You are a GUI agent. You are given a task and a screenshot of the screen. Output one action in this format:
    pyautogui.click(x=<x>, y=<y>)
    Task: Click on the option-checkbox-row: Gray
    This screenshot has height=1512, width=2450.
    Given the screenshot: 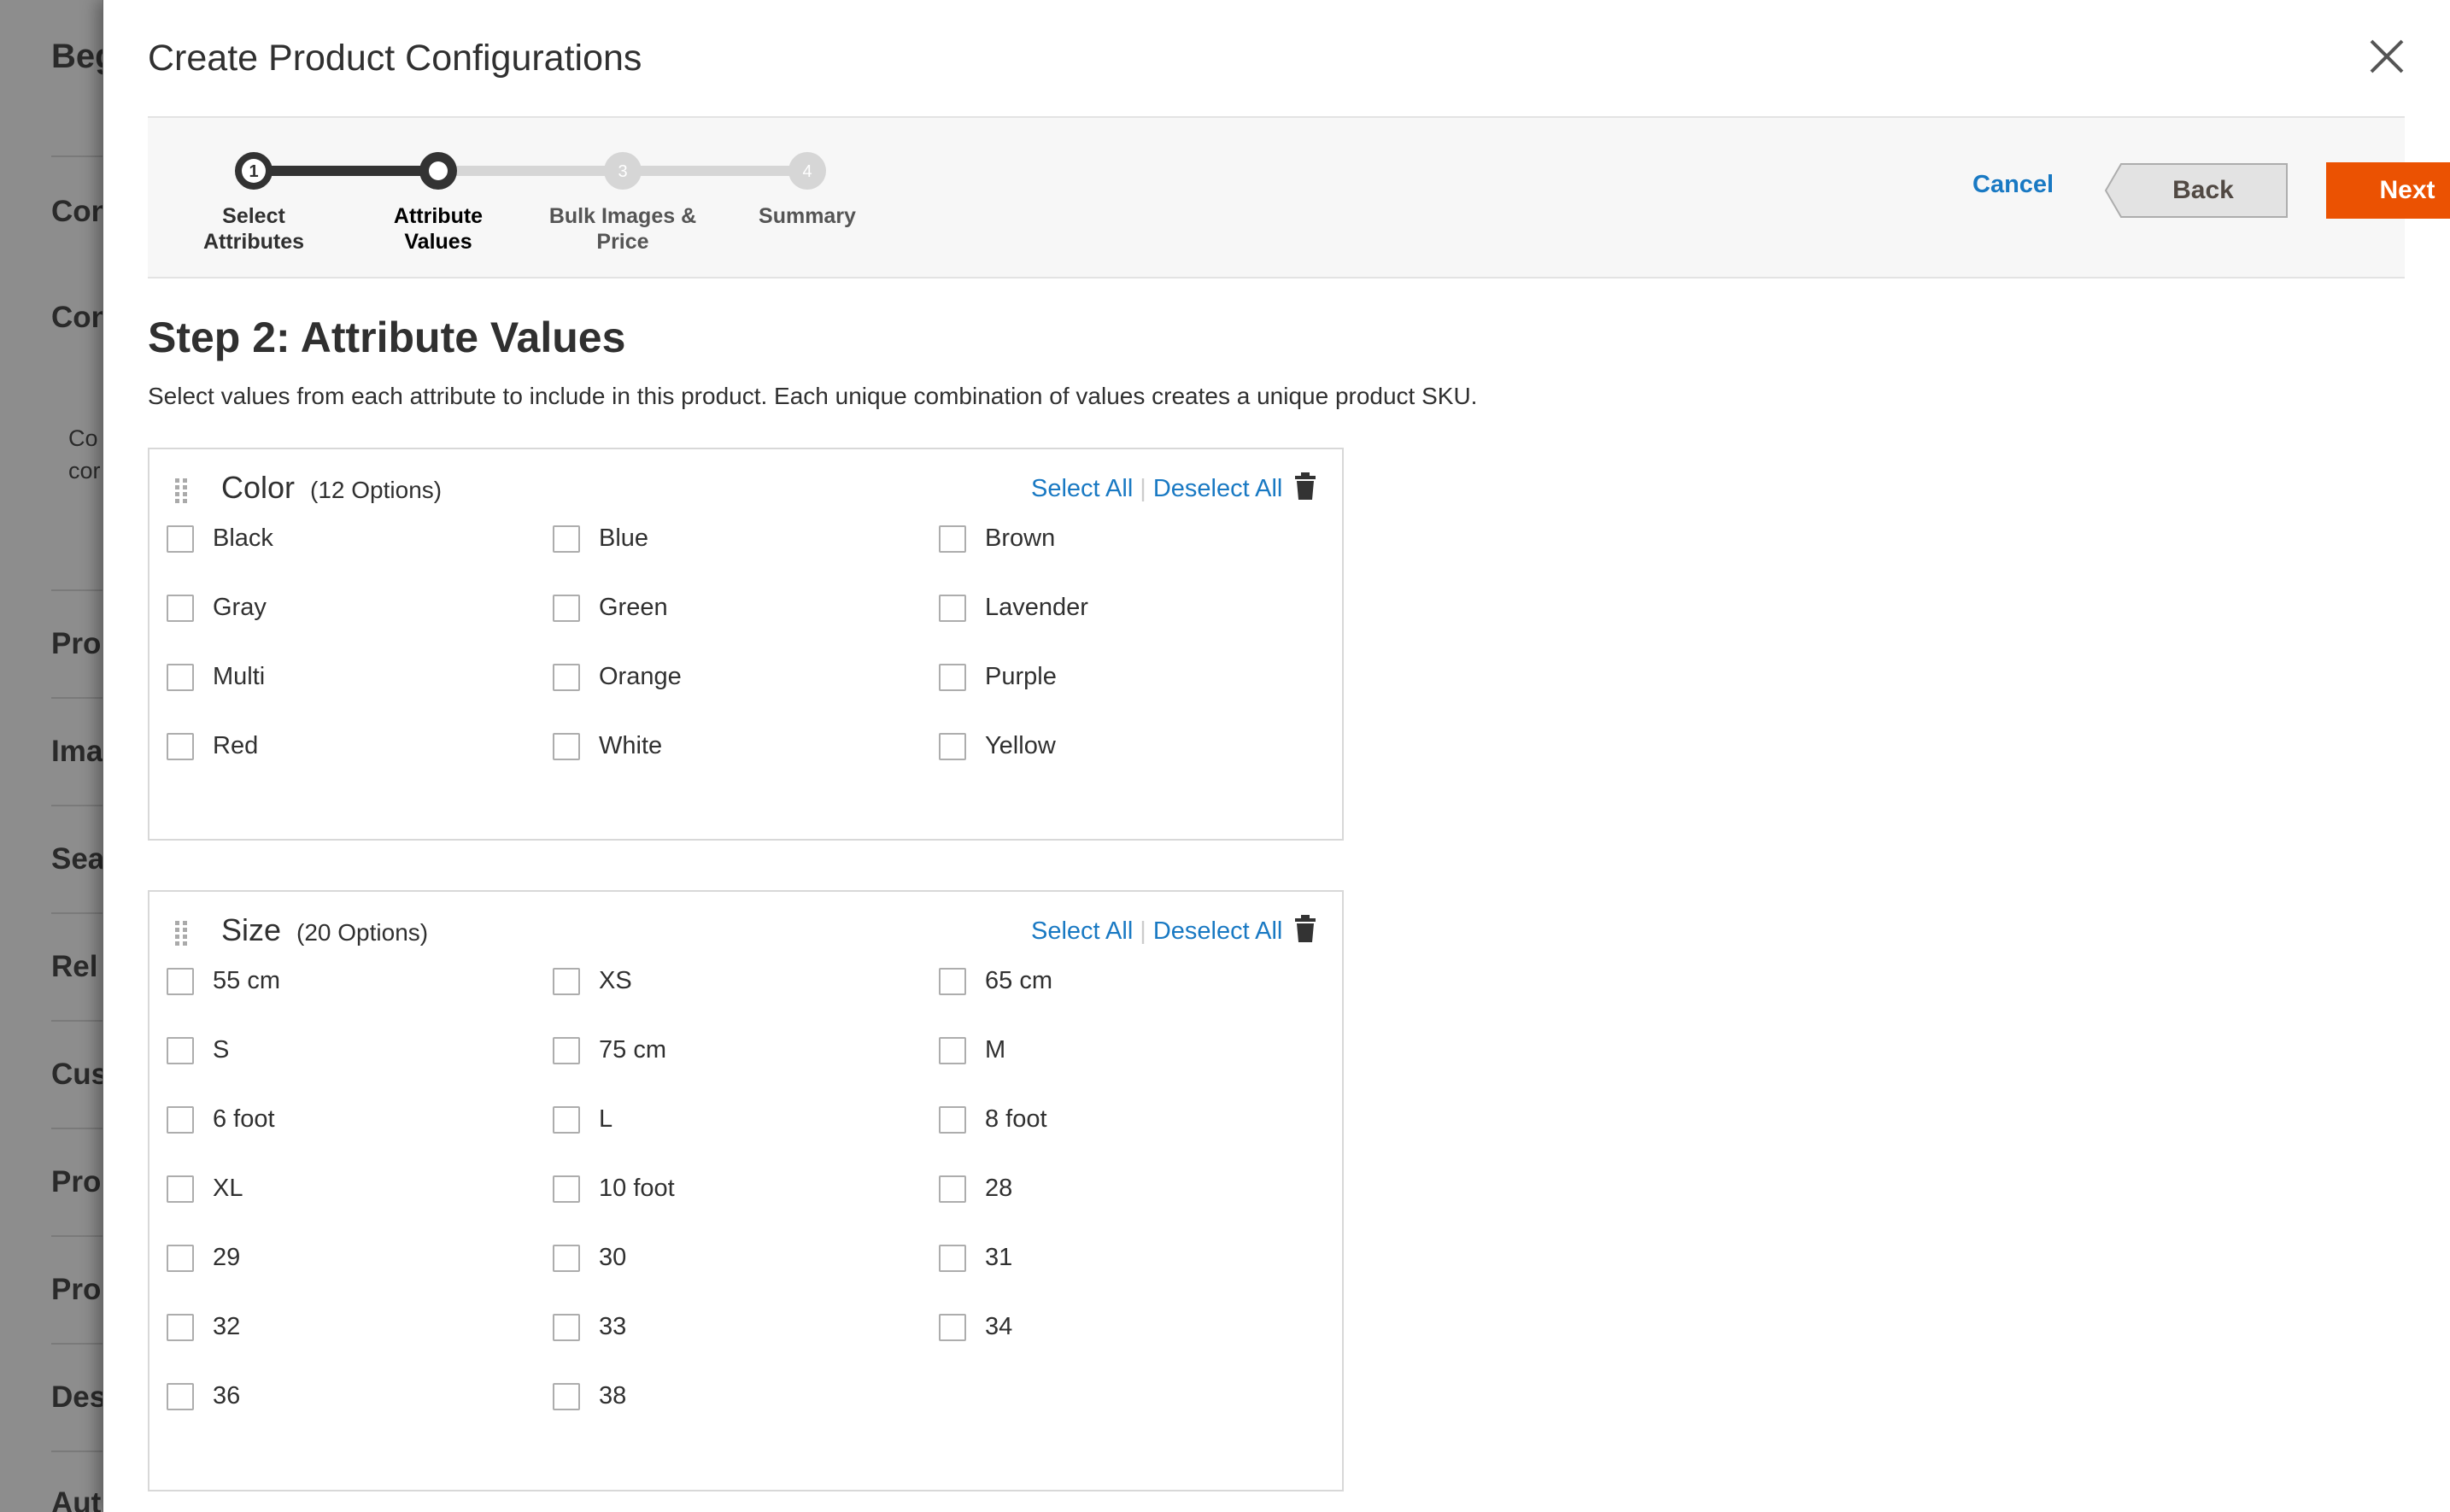 What is the action you would take?
    pyautogui.click(x=217, y=608)
    